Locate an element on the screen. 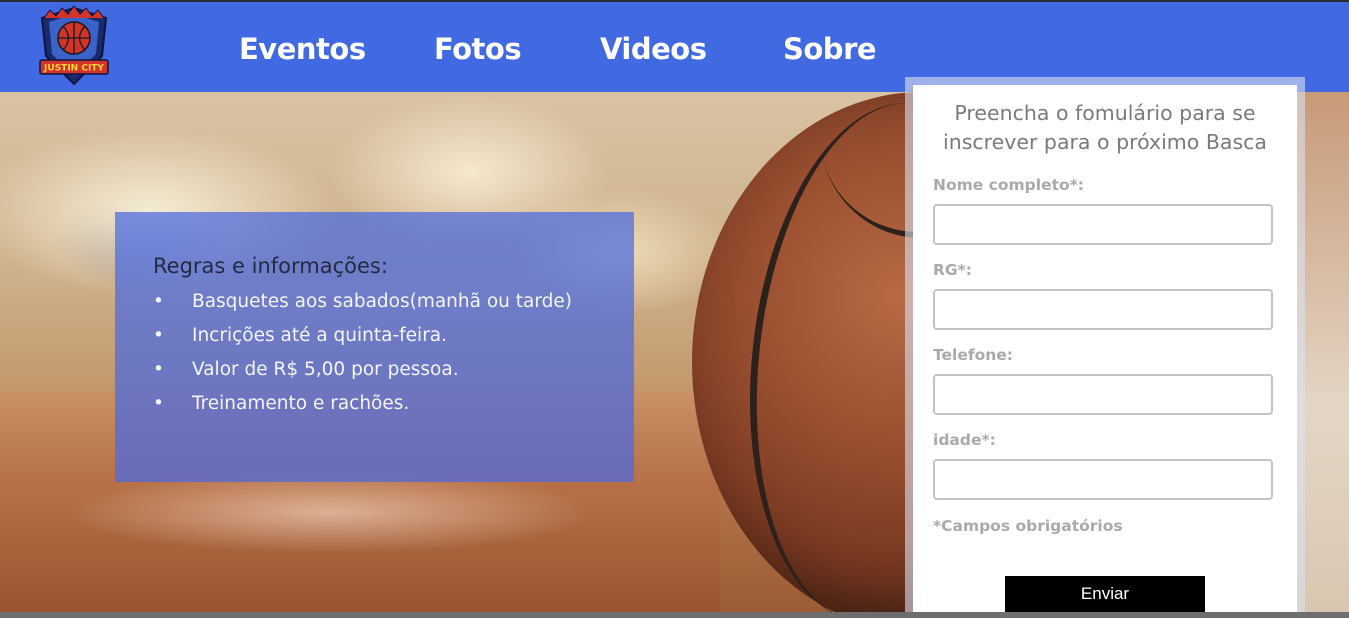 Image resolution: width=1349 pixels, height=618 pixels. nav-videos: Videos is located at coordinates (653, 49).